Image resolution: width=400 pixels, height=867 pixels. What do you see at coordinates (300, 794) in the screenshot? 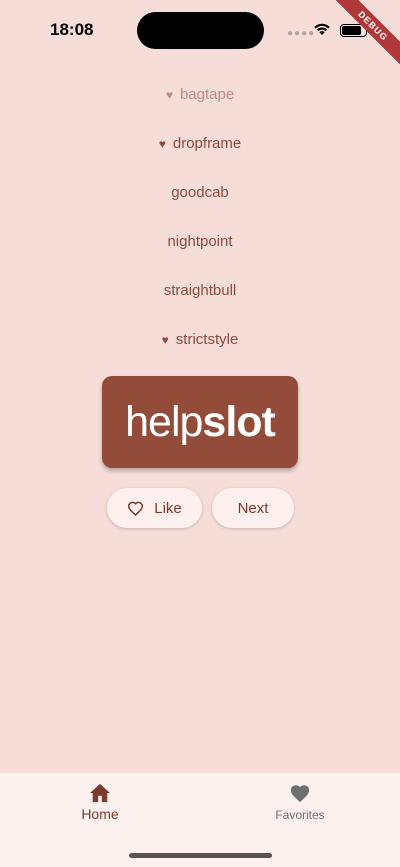
I see `heart-icon` at bounding box center [300, 794].